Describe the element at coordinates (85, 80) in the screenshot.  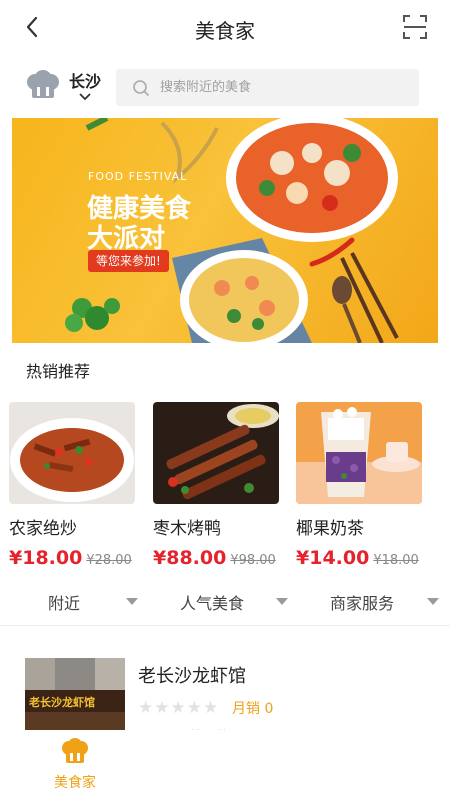
I see `city-selector: 长沙` at that location.